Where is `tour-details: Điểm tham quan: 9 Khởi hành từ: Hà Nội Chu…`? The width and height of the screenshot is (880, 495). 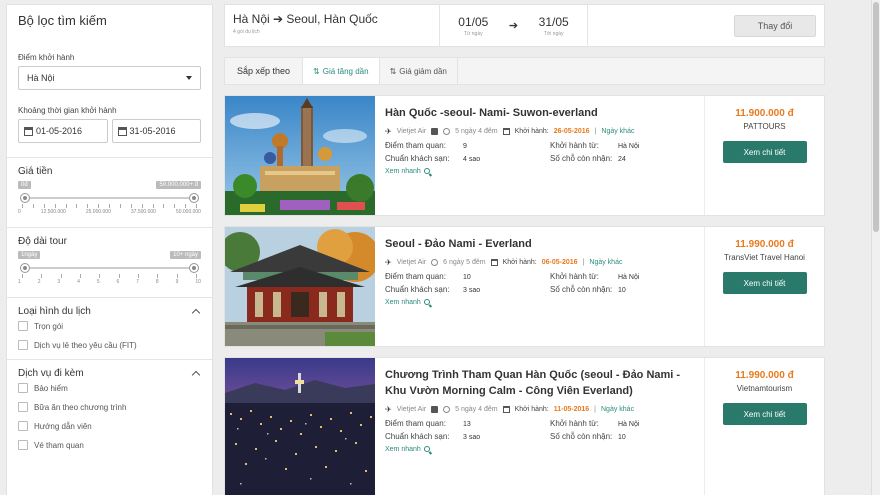 tour-details: Điểm tham quan: 9 Khởi hành từ: Hà Nội Chu… is located at coordinates (539, 152).